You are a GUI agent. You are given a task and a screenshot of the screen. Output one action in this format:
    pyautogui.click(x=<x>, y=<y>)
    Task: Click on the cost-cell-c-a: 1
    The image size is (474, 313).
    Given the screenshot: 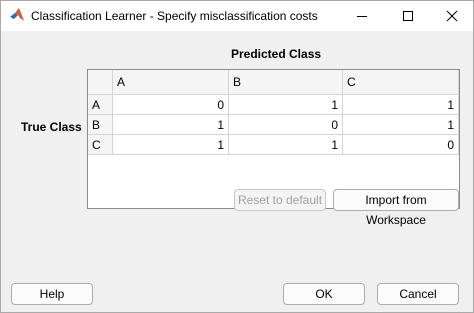 What is the action you would take?
    pyautogui.click(x=171, y=145)
    